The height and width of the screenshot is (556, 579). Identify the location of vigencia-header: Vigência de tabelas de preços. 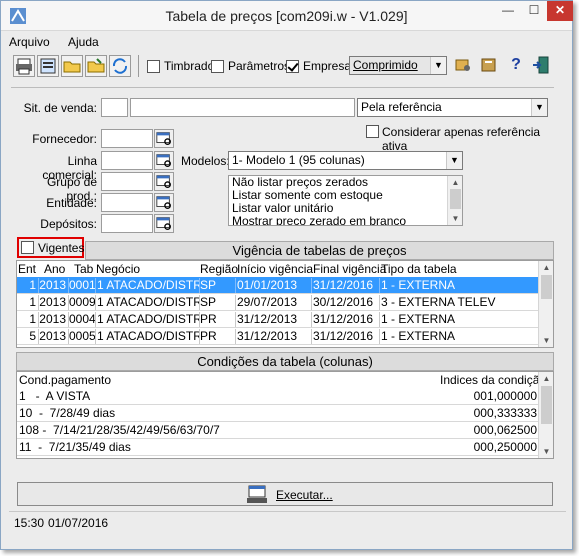
(319, 250).